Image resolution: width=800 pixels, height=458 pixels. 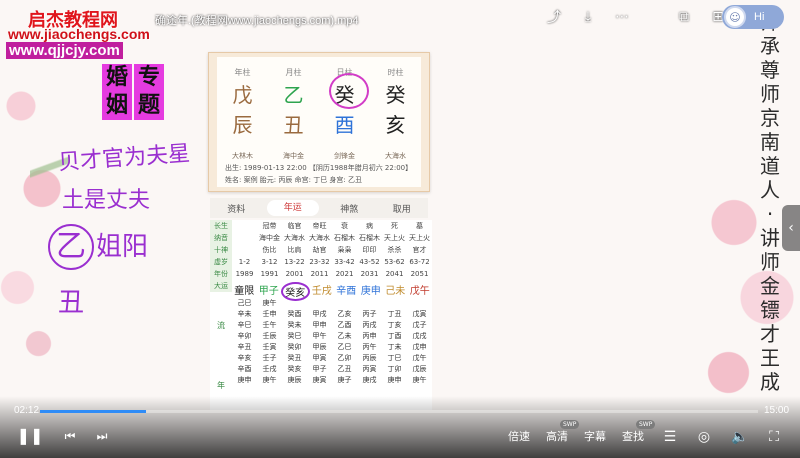 I want to click on branch: 辰, so click(x=242, y=125).